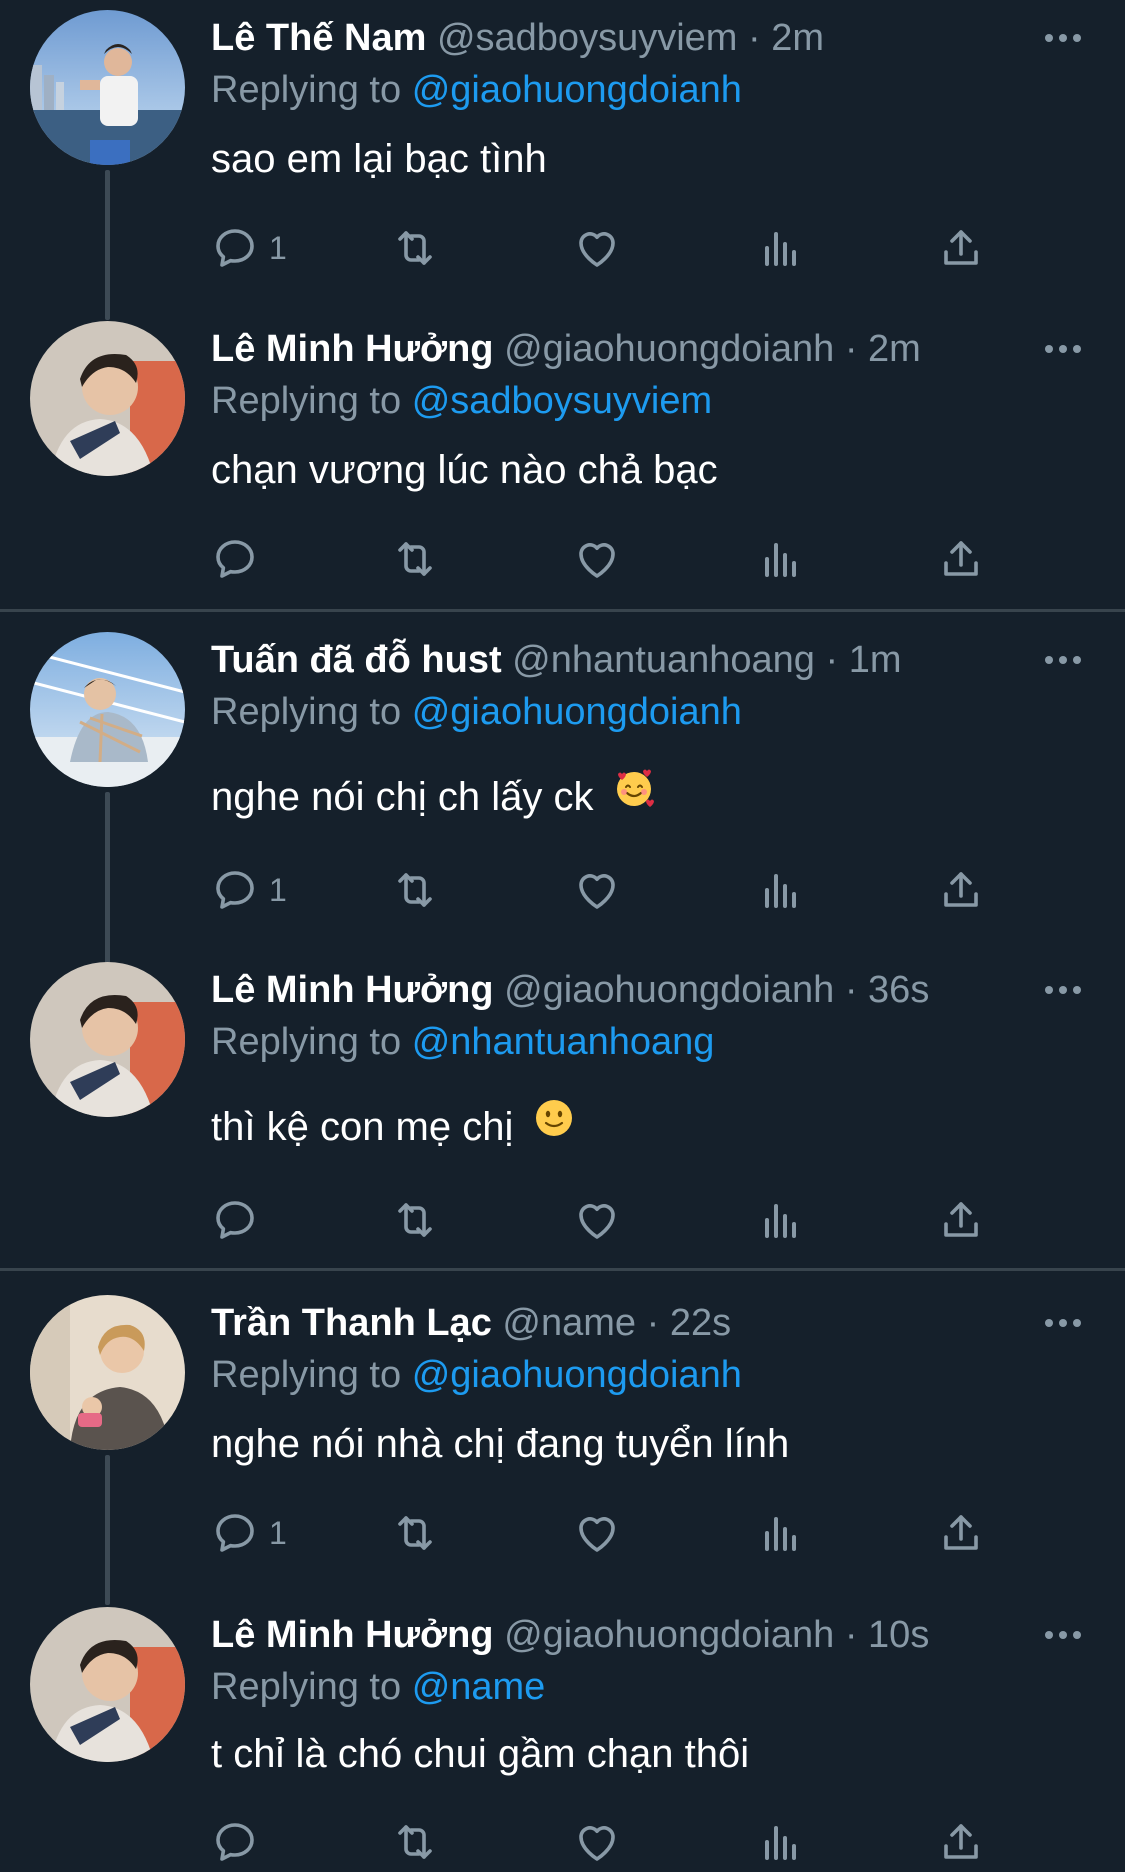  What do you see at coordinates (562, 401) in the screenshot?
I see `mention-link: @sadboysuyviem` at bounding box center [562, 401].